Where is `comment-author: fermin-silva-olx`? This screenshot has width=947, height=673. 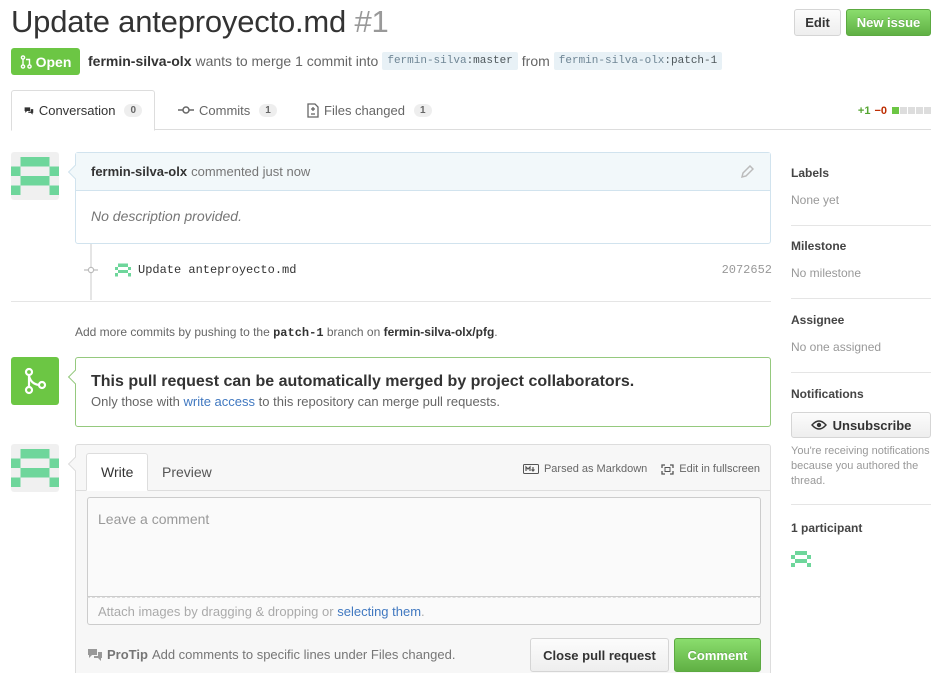
comment-author: fermin-silva-olx is located at coordinates (139, 171).